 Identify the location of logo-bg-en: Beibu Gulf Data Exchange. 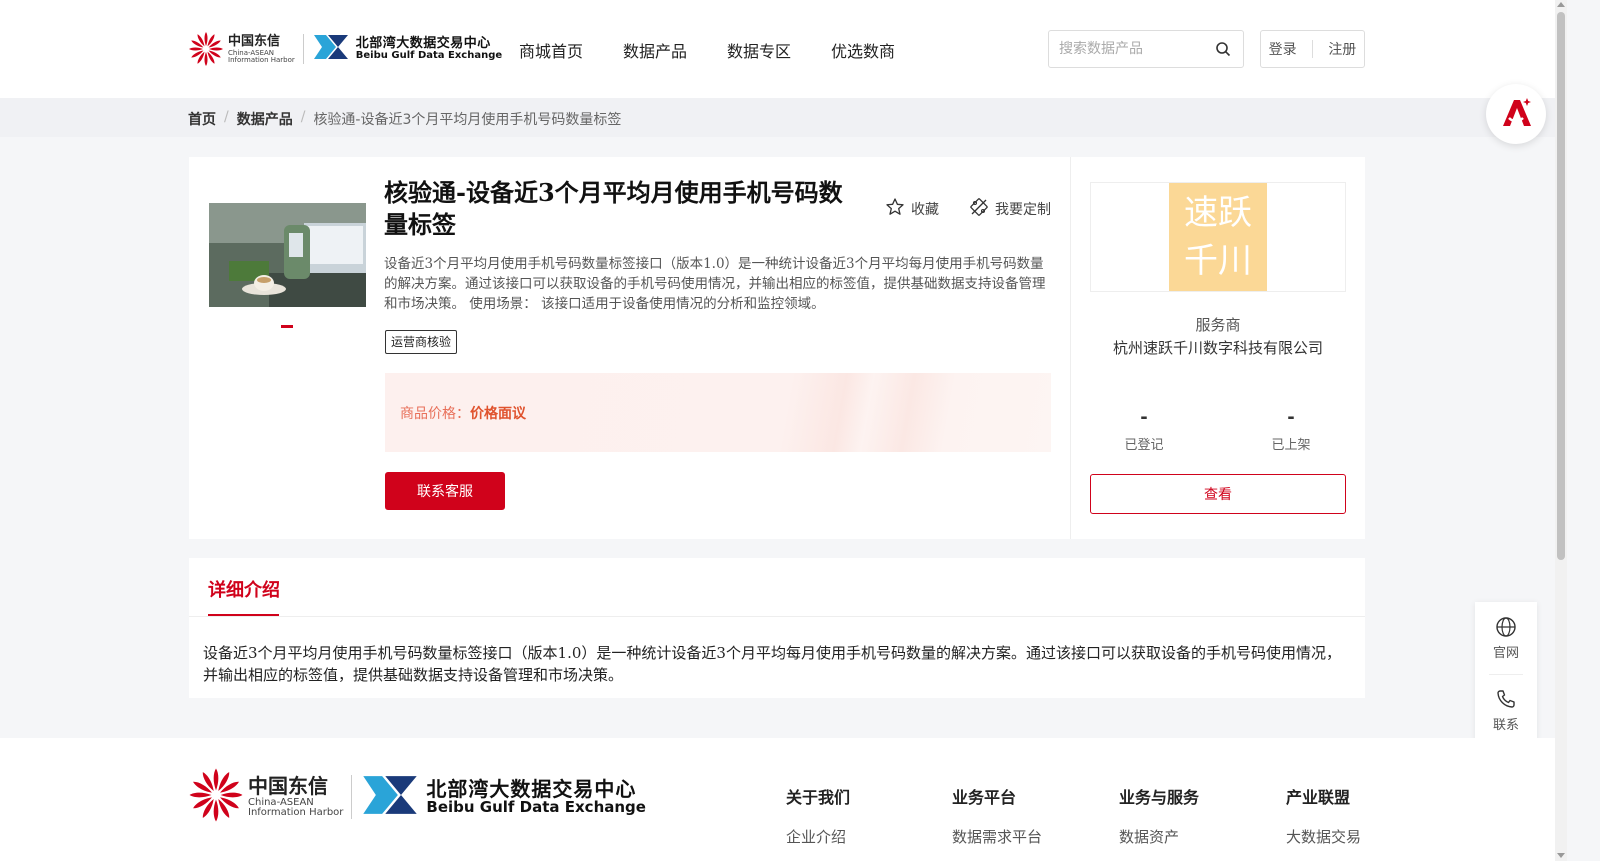
(429, 55).